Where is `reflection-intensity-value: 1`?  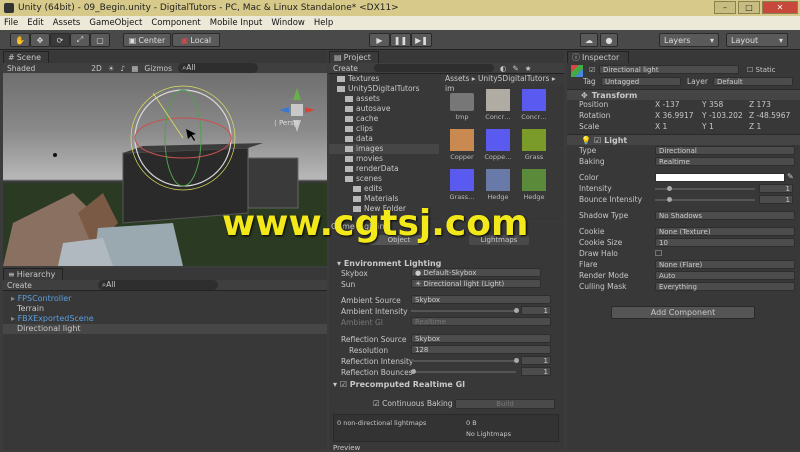 reflection-intensity-value: 1 is located at coordinates (536, 360).